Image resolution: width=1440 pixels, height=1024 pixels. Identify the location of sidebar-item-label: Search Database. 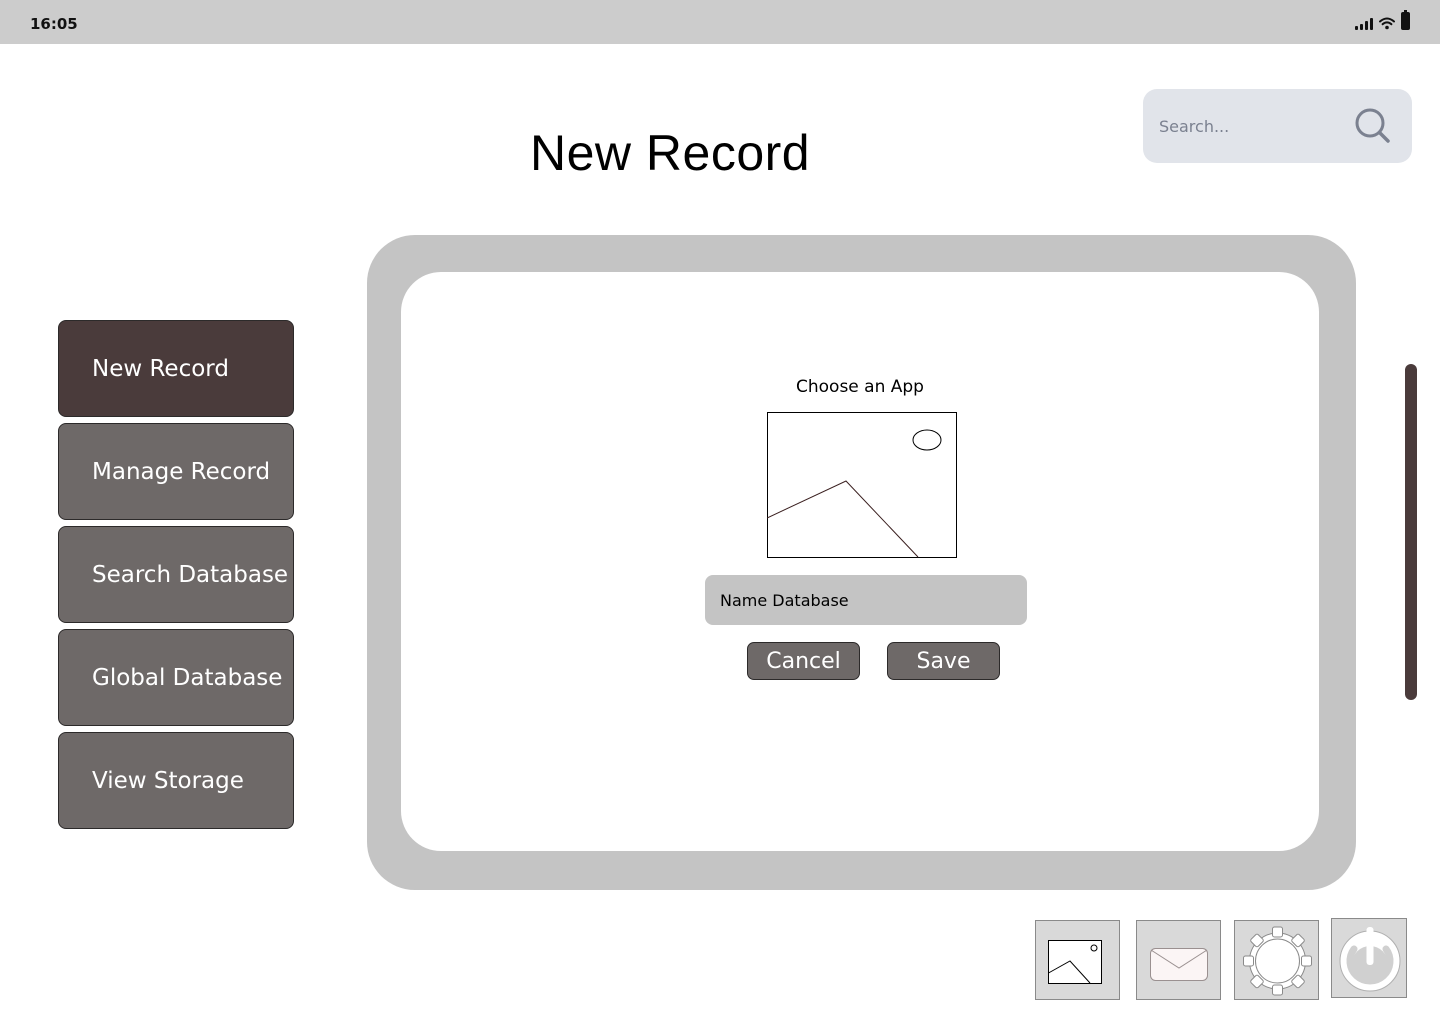
(190, 574).